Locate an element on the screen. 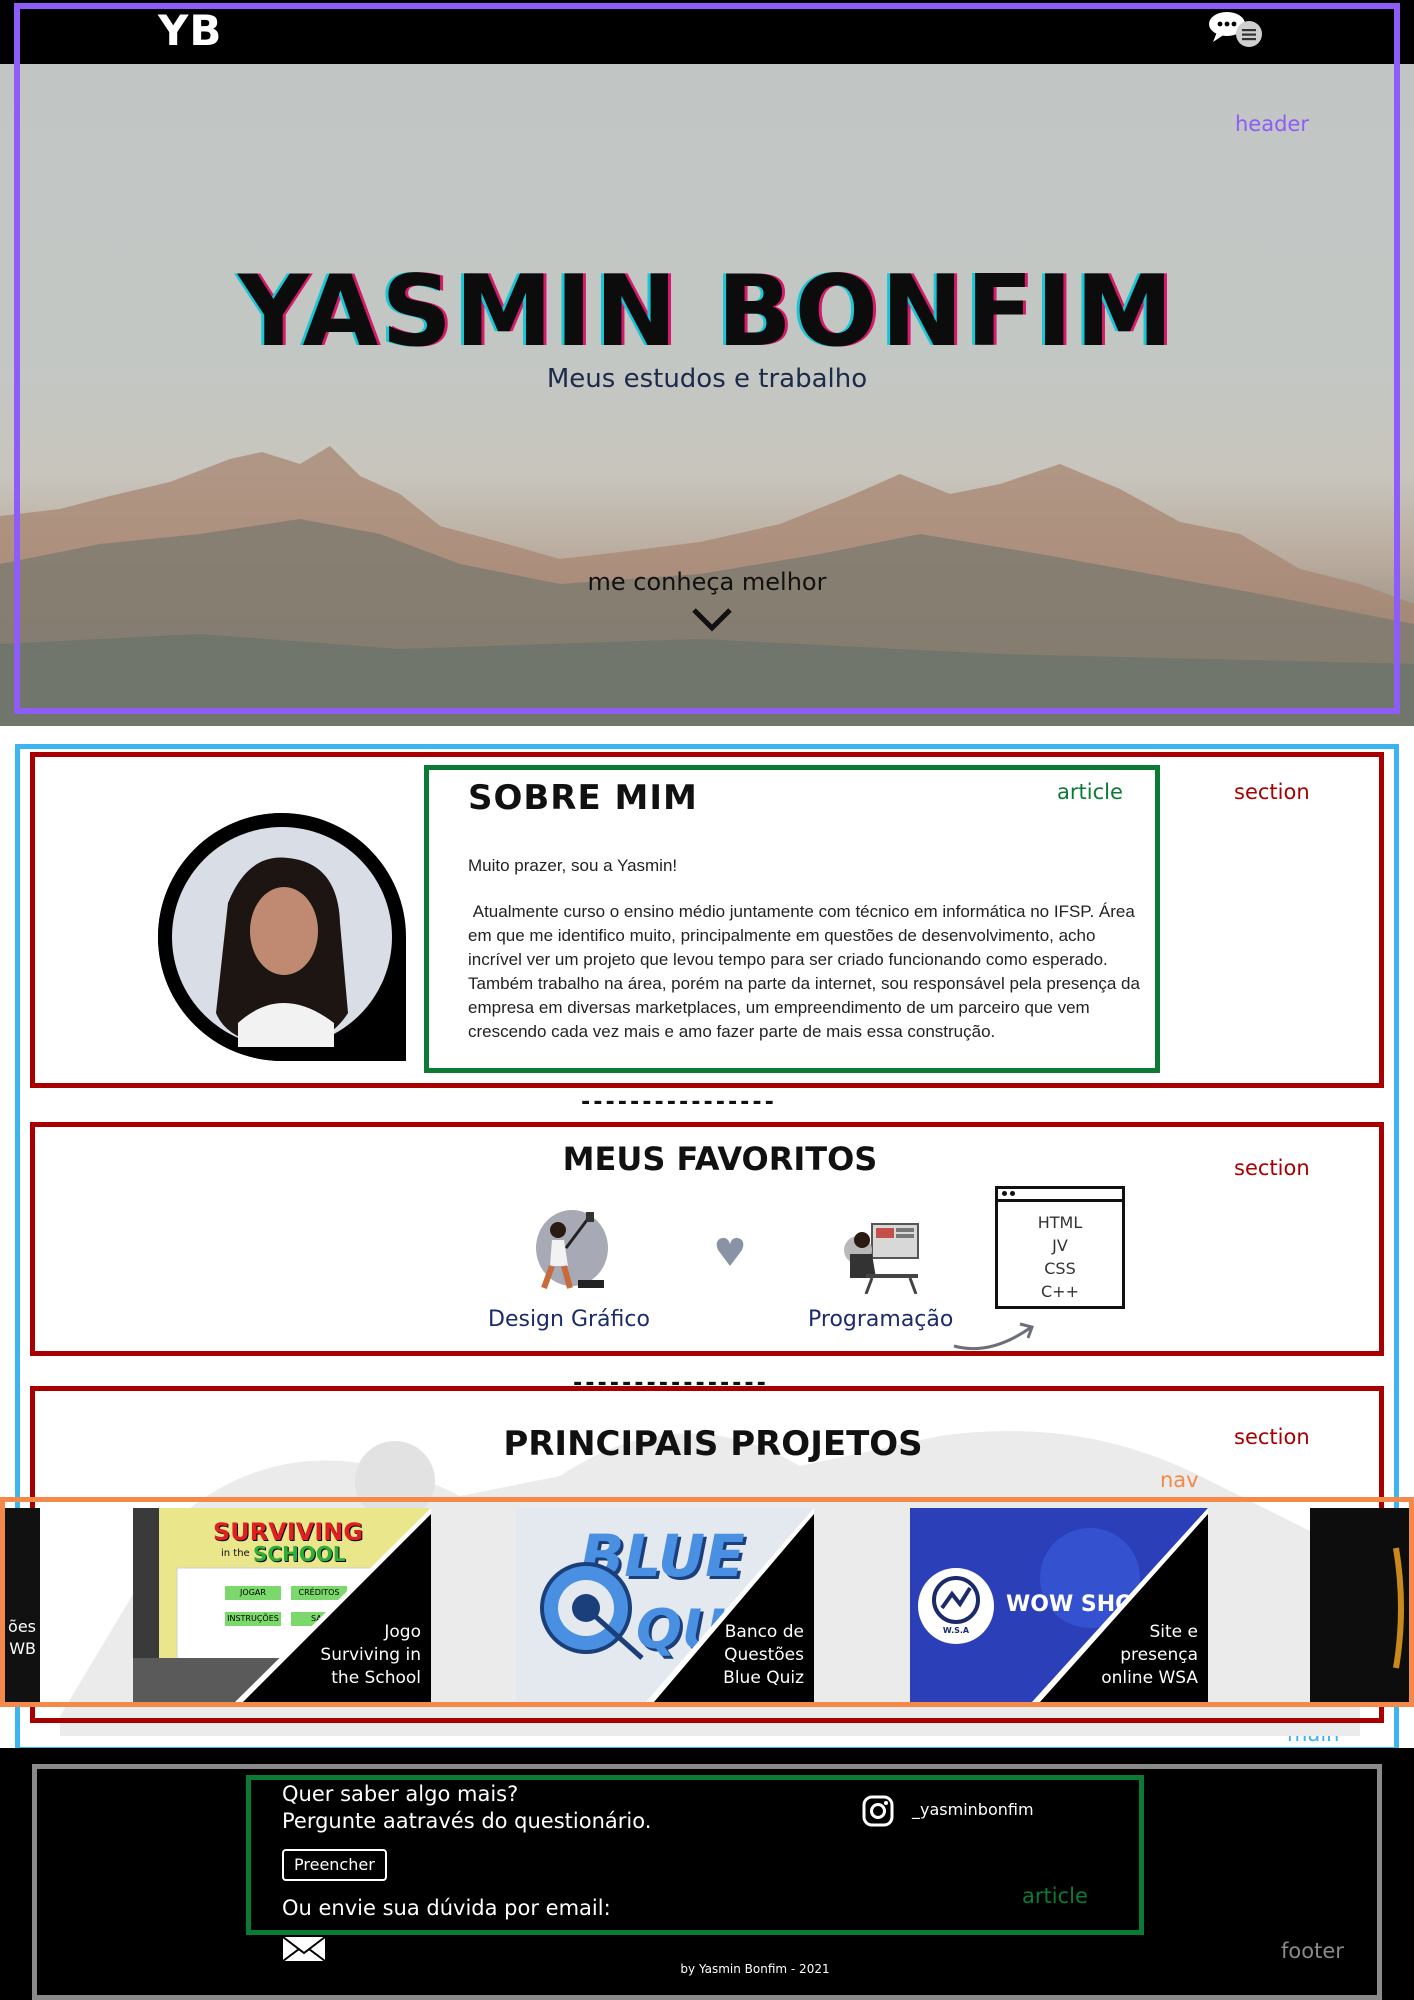 The width and height of the screenshot is (1414, 2000). window-titlebar is located at coordinates (1060, 1195).